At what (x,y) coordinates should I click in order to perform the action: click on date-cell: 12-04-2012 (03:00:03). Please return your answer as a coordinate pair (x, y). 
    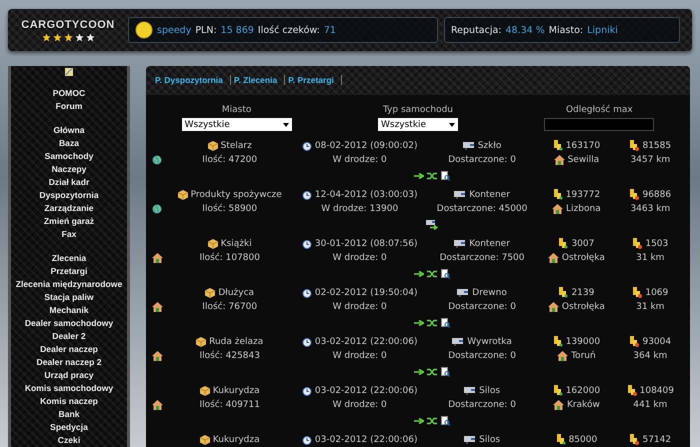
    Looking at the image, I should click on (359, 195).